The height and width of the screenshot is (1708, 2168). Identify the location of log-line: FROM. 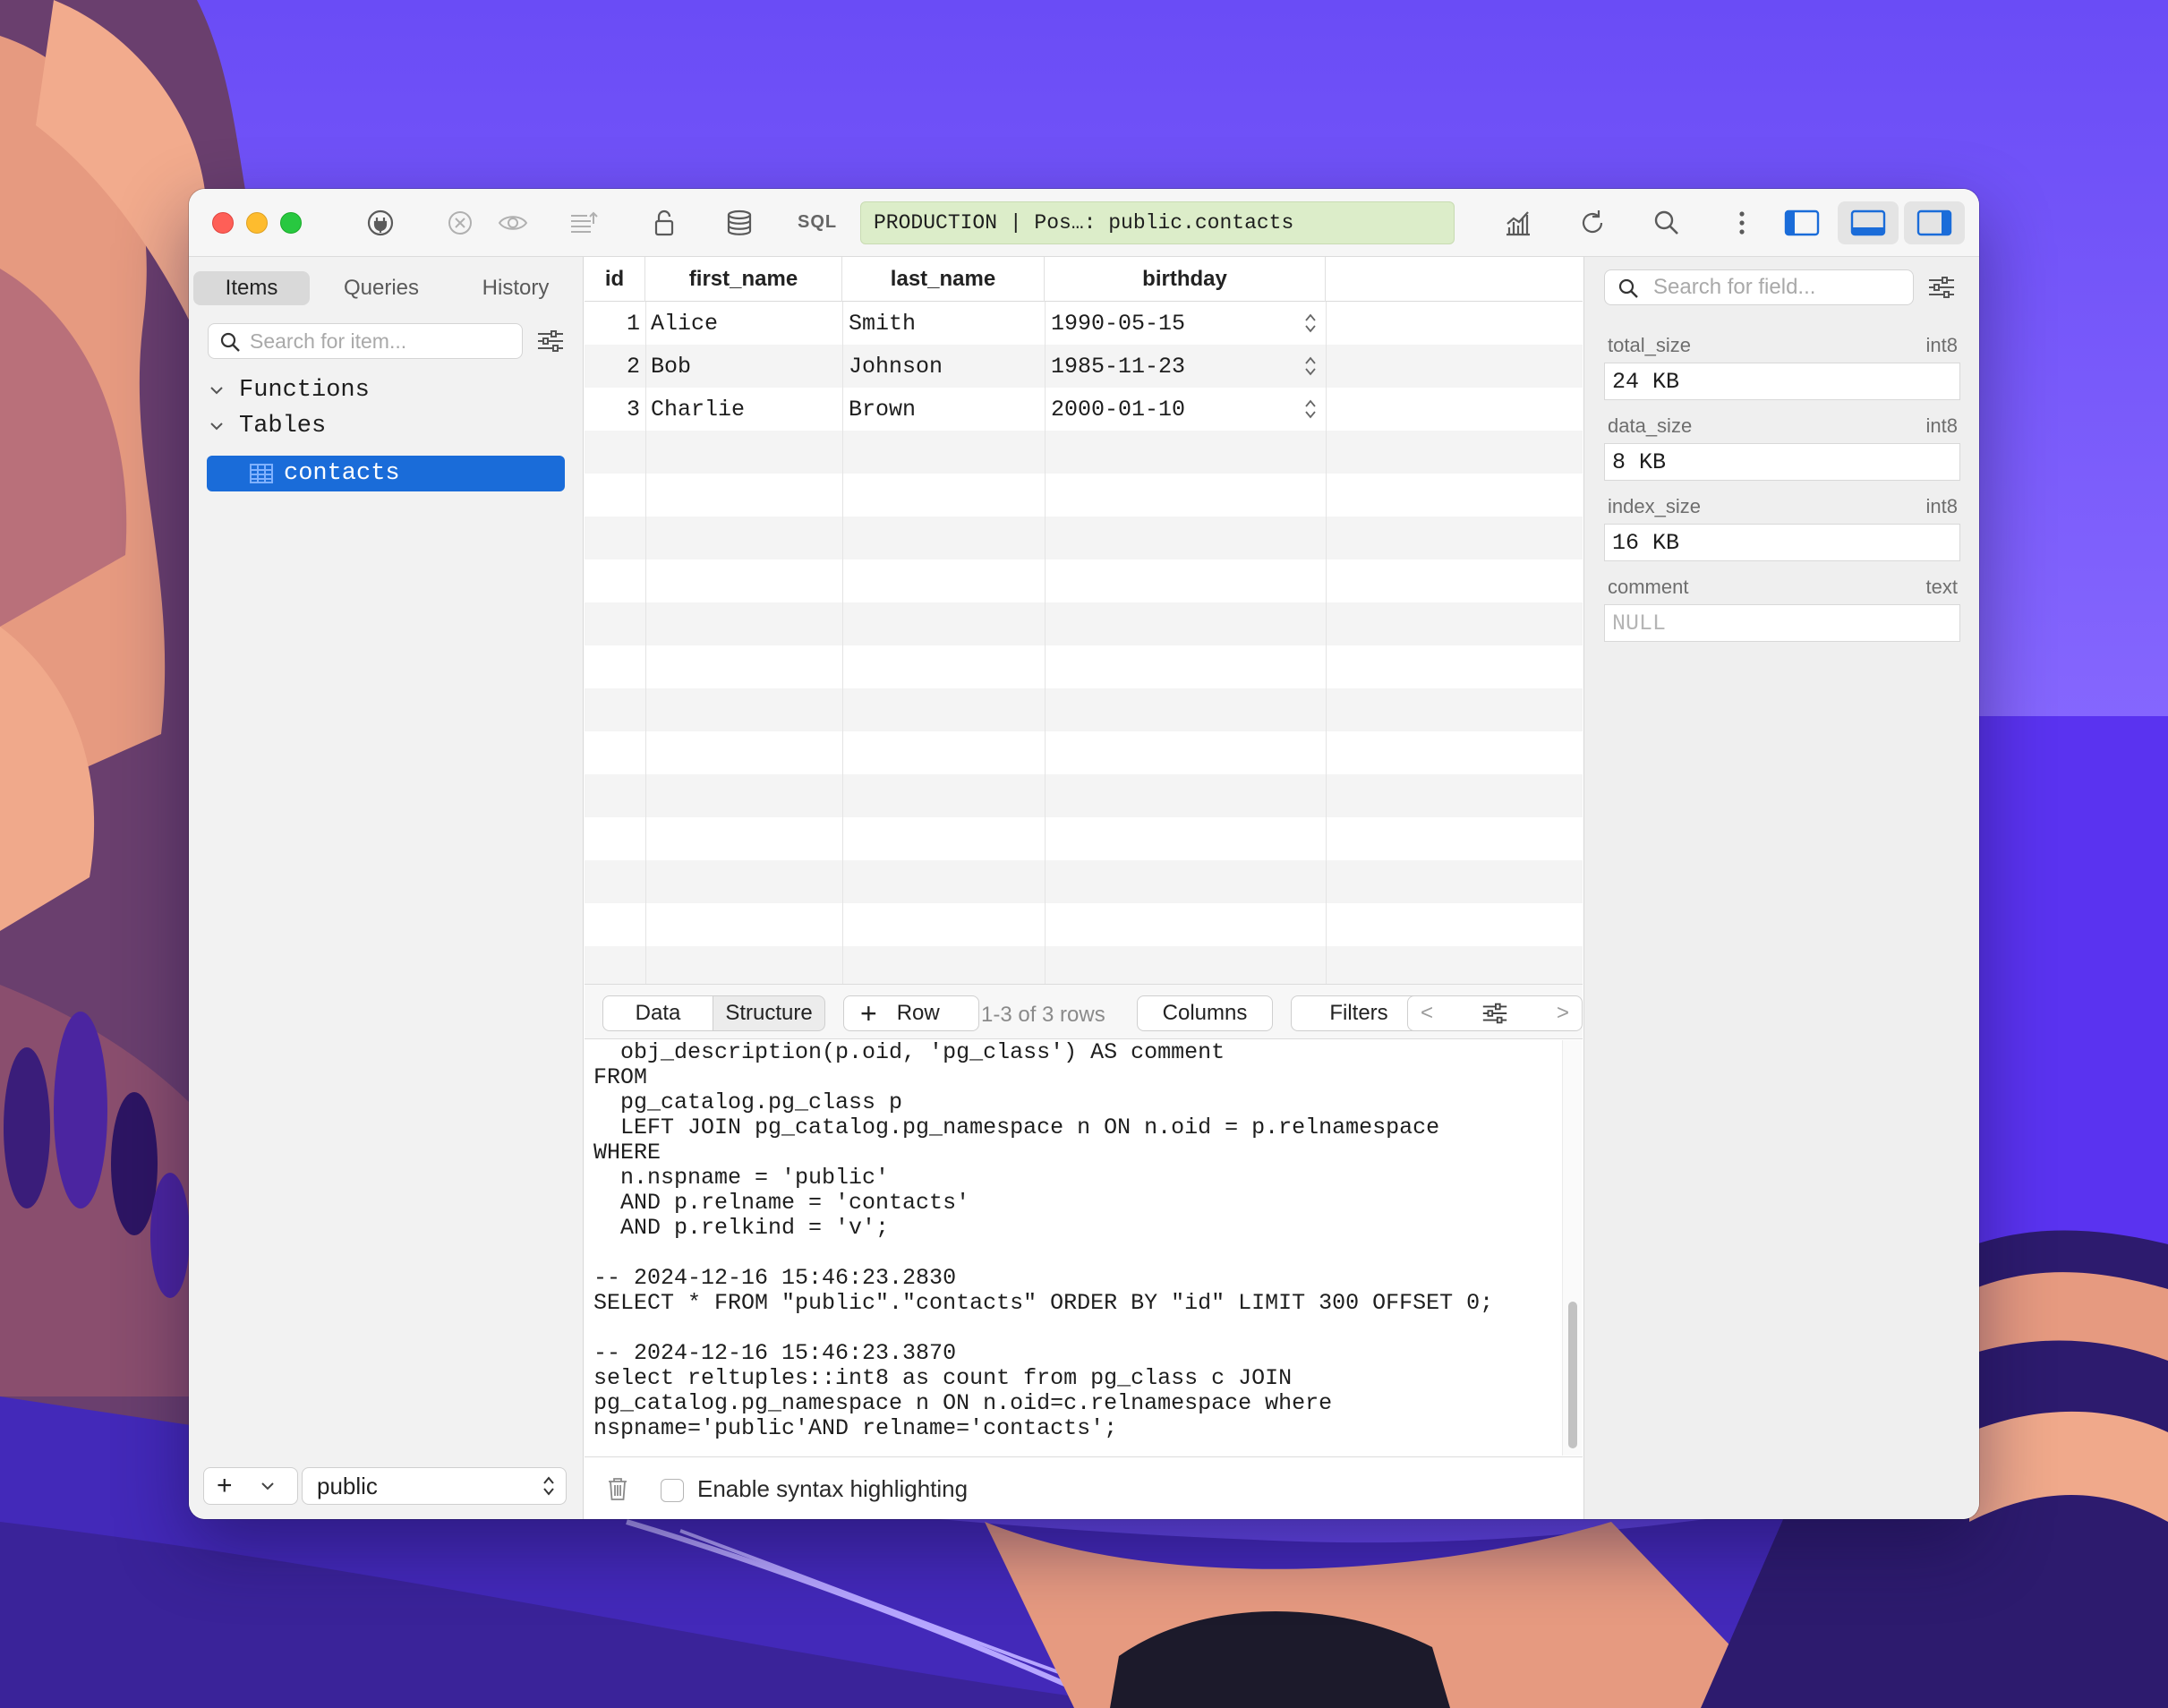
(620, 1077).